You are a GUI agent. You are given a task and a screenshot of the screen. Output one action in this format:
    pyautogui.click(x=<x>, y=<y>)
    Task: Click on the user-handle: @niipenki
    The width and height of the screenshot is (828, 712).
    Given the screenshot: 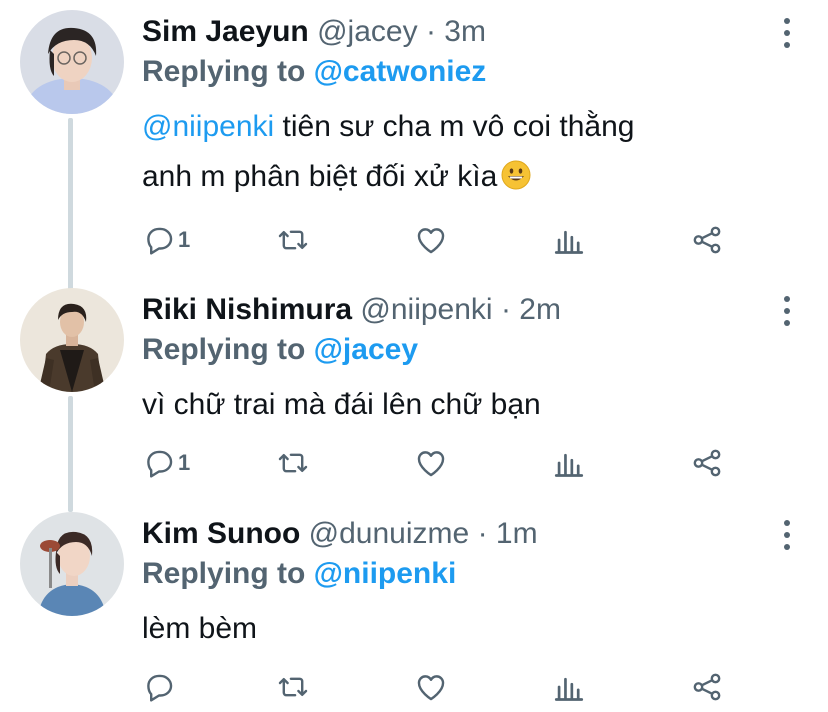 What is the action you would take?
    pyautogui.click(x=426, y=309)
    